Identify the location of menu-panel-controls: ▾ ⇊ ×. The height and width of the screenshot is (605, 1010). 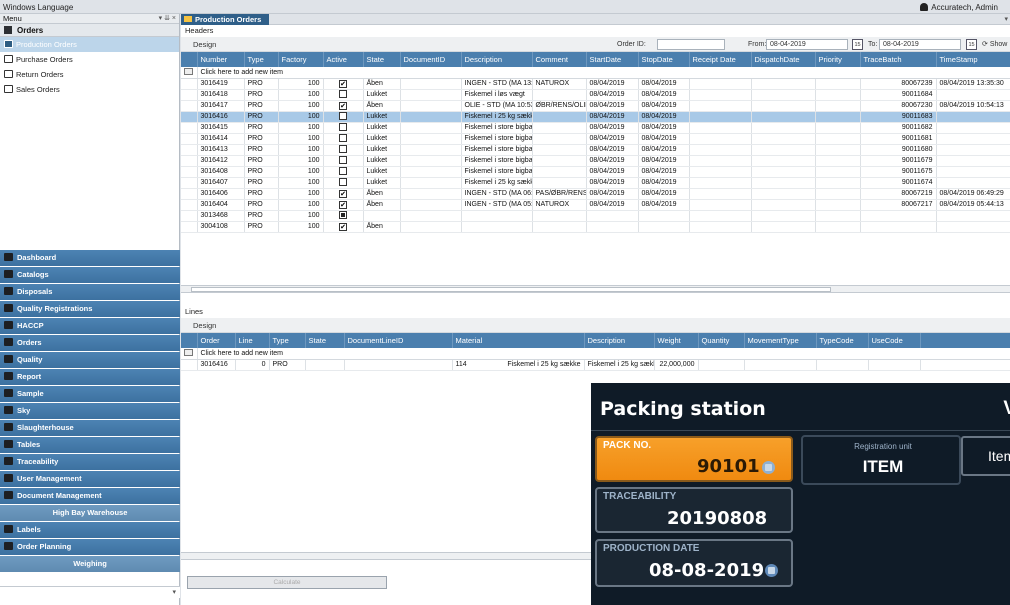
(167, 19).